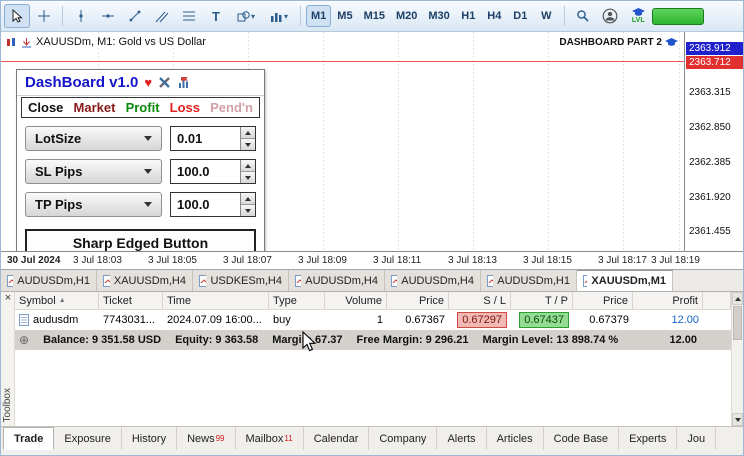 The height and width of the screenshot is (456, 744). What do you see at coordinates (668, 300) in the screenshot?
I see `column-header-profit: Profit` at bounding box center [668, 300].